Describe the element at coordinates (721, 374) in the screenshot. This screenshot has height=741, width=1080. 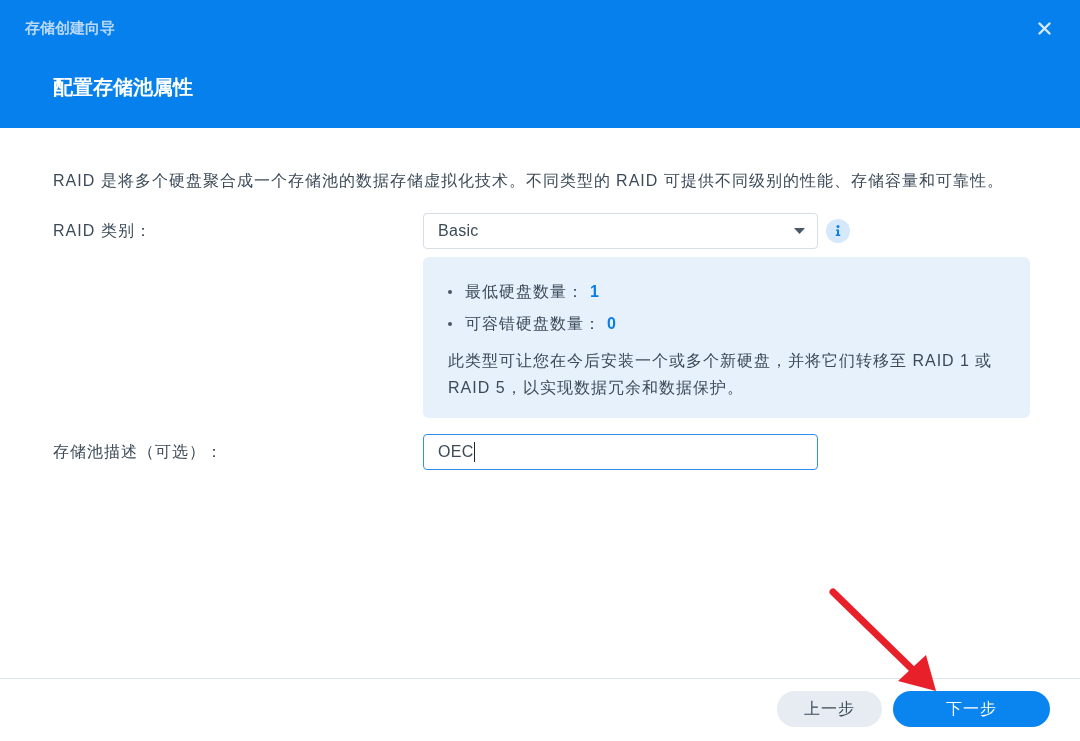
I see `raid-info-note: 此类型可让您在今后安装一个或多个新硬盘，并将它们转移至 RAID 1 或 RAID 5，以实现数据冗余和数据保护。` at that location.